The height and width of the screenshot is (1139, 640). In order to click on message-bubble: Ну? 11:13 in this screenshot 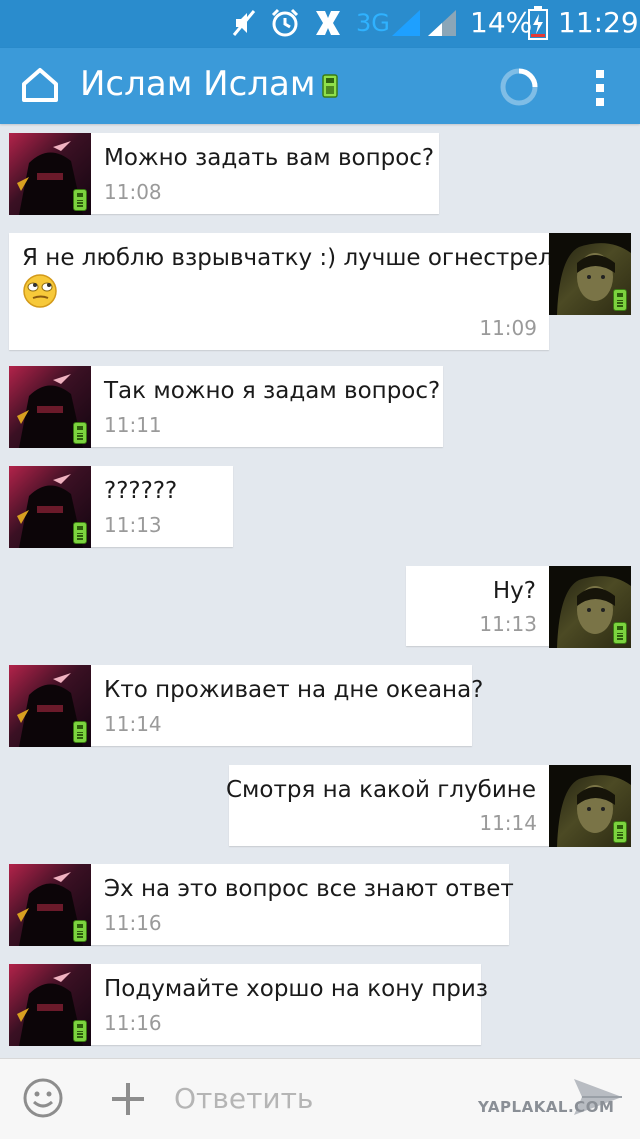, I will do `click(477, 606)`.